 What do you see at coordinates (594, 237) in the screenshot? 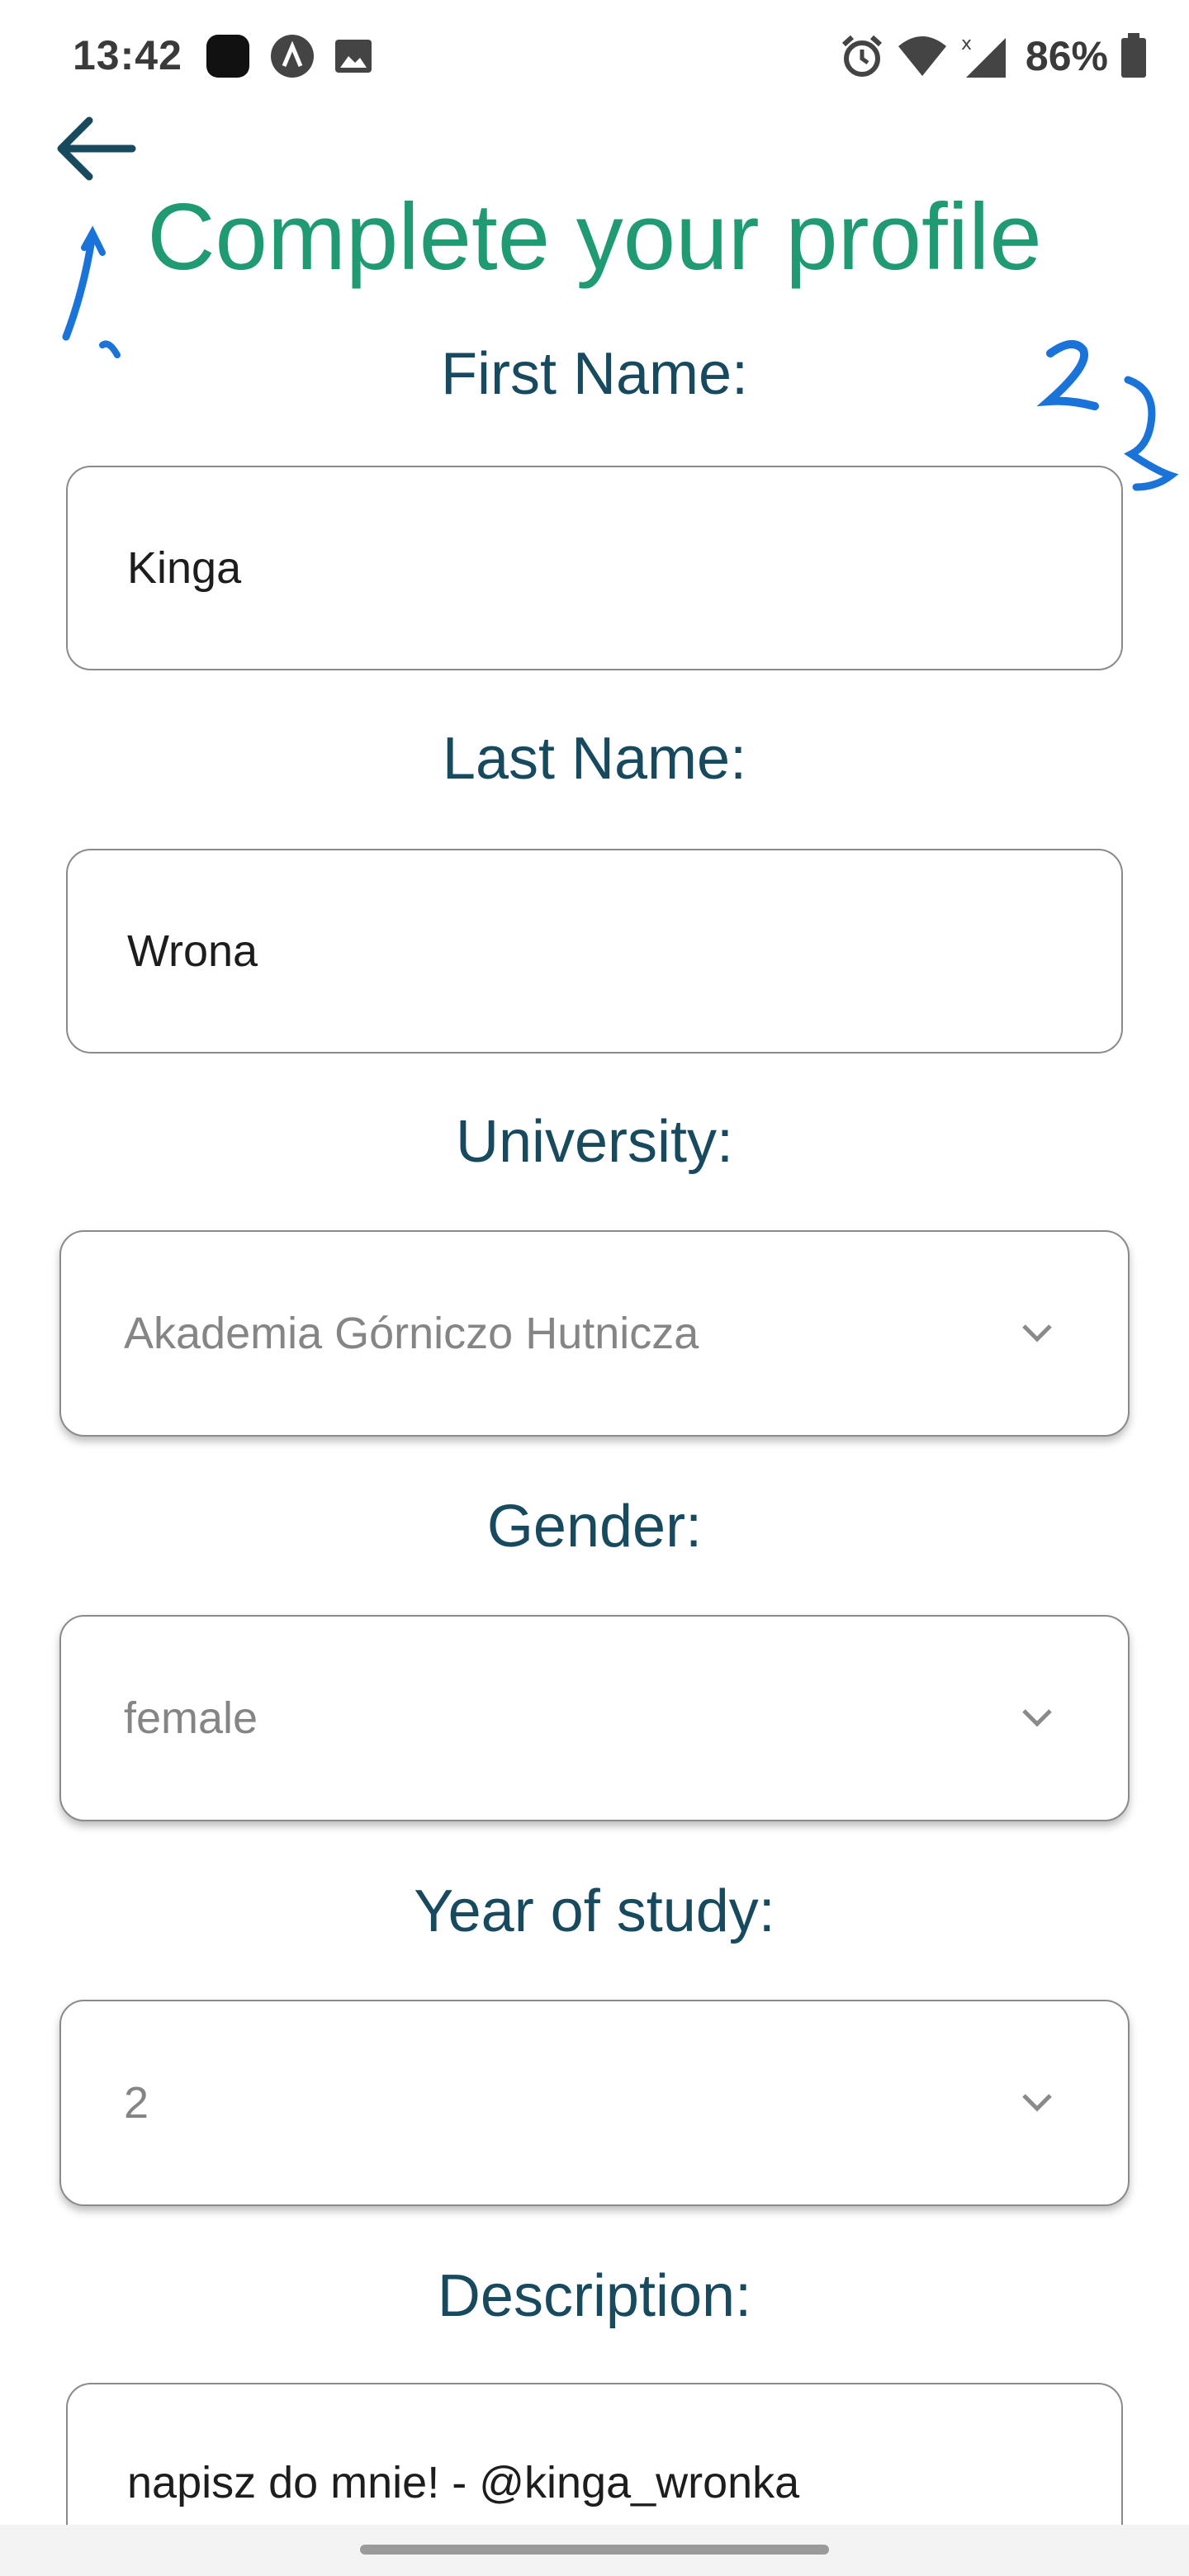
I see `page-title: Complete your profile` at bounding box center [594, 237].